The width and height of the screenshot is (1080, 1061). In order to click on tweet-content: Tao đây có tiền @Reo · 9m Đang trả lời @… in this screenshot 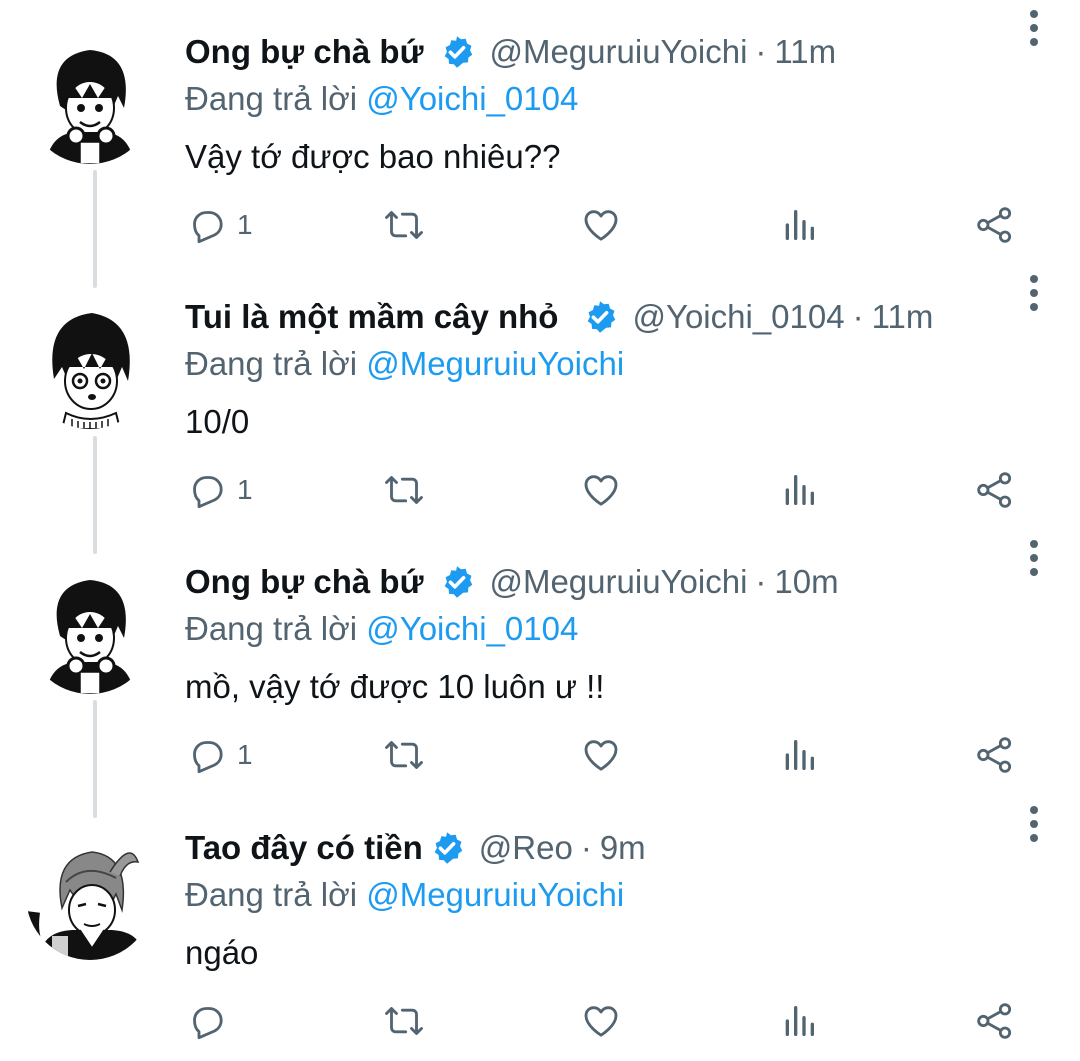, I will do `click(617, 900)`.